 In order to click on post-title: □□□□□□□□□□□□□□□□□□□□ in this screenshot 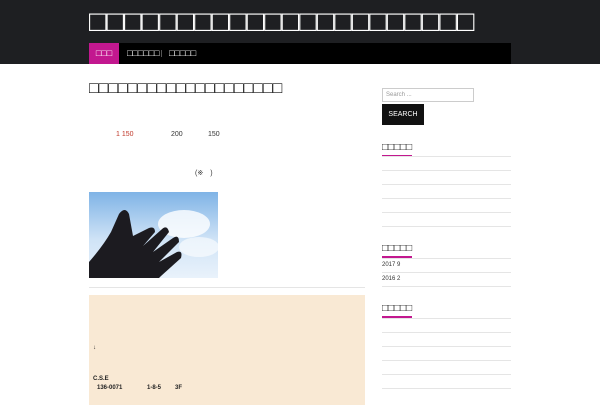, I will do `click(185, 89)`.